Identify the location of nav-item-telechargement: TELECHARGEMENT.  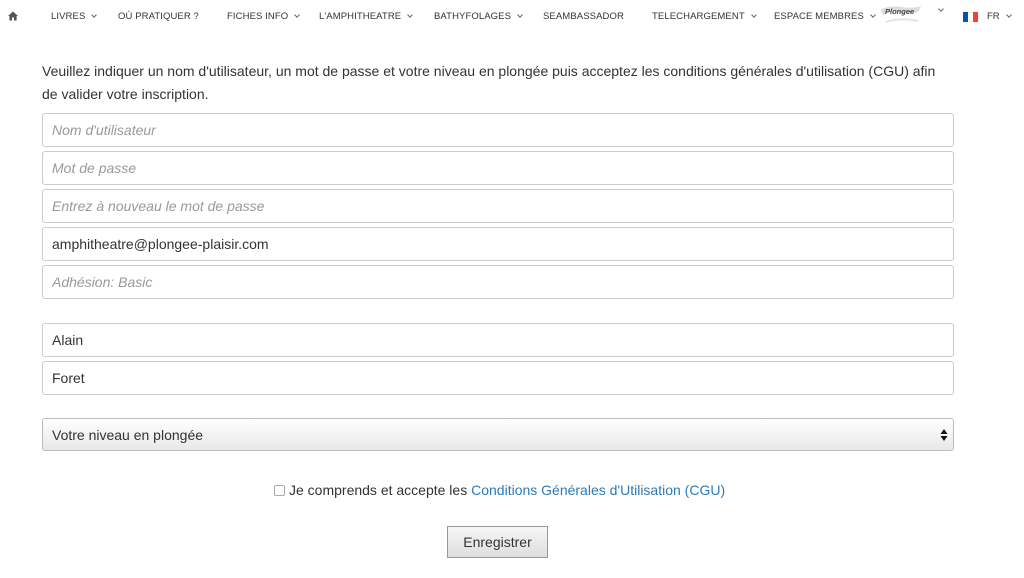
(704, 16).